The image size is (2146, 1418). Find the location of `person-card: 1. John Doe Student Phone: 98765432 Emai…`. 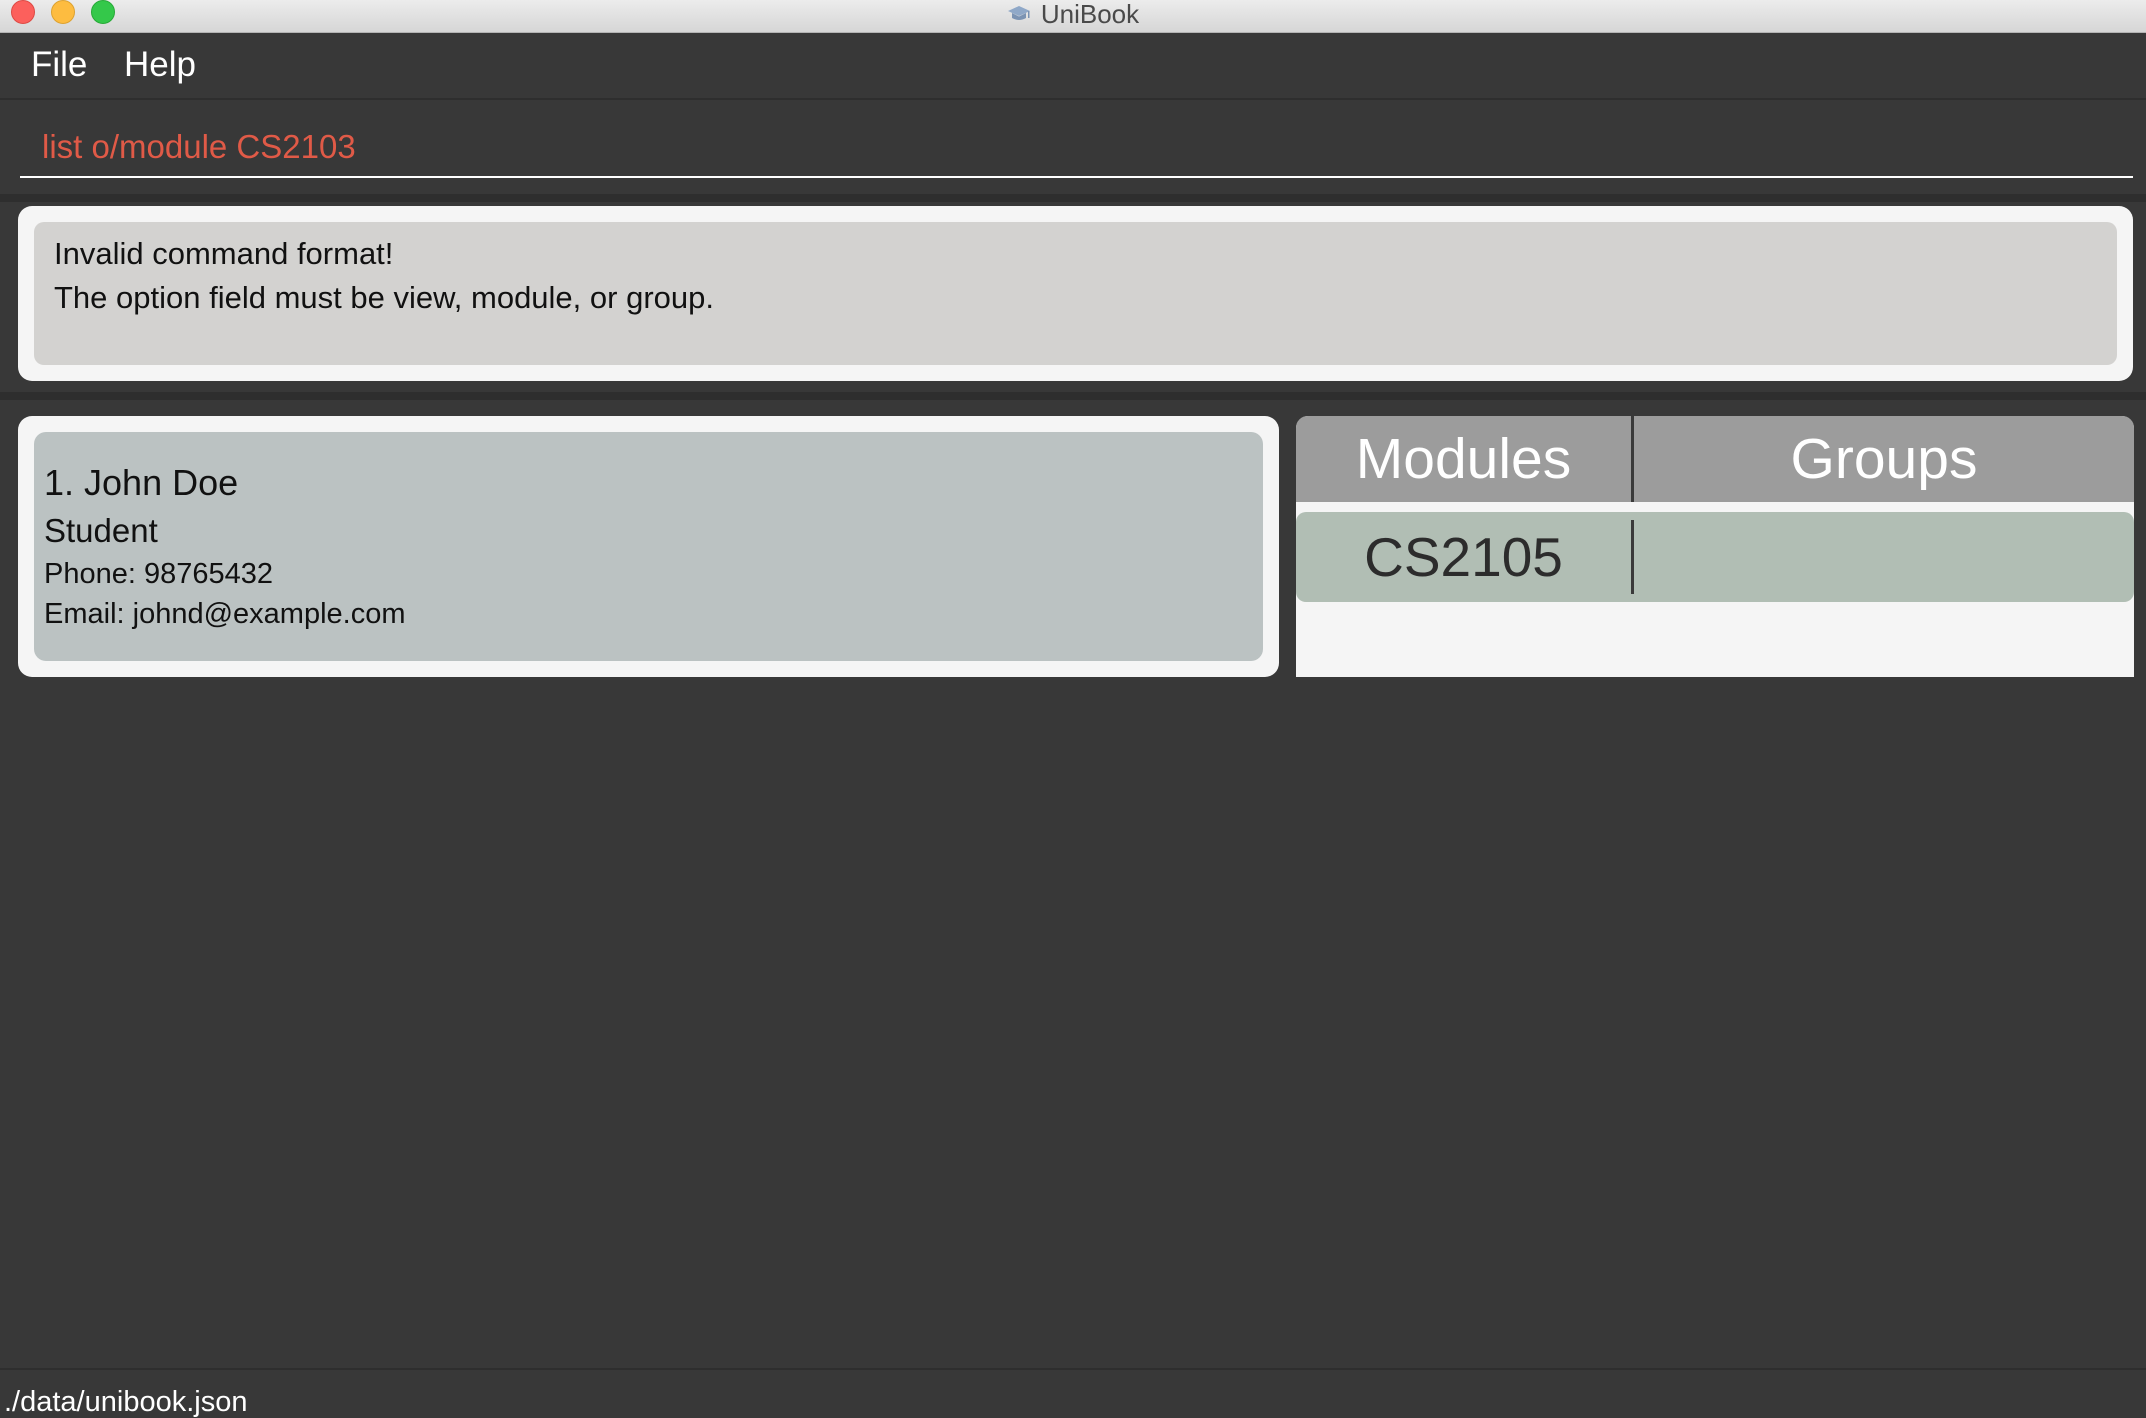

person-card: 1. John Doe Student Phone: 98765432 Emai… is located at coordinates (648, 546).